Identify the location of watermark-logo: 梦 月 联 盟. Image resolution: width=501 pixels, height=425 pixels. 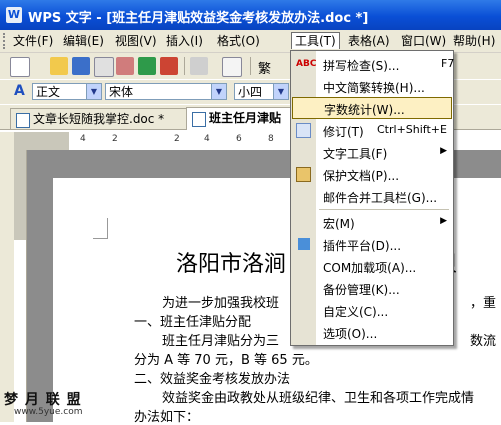
(43, 400).